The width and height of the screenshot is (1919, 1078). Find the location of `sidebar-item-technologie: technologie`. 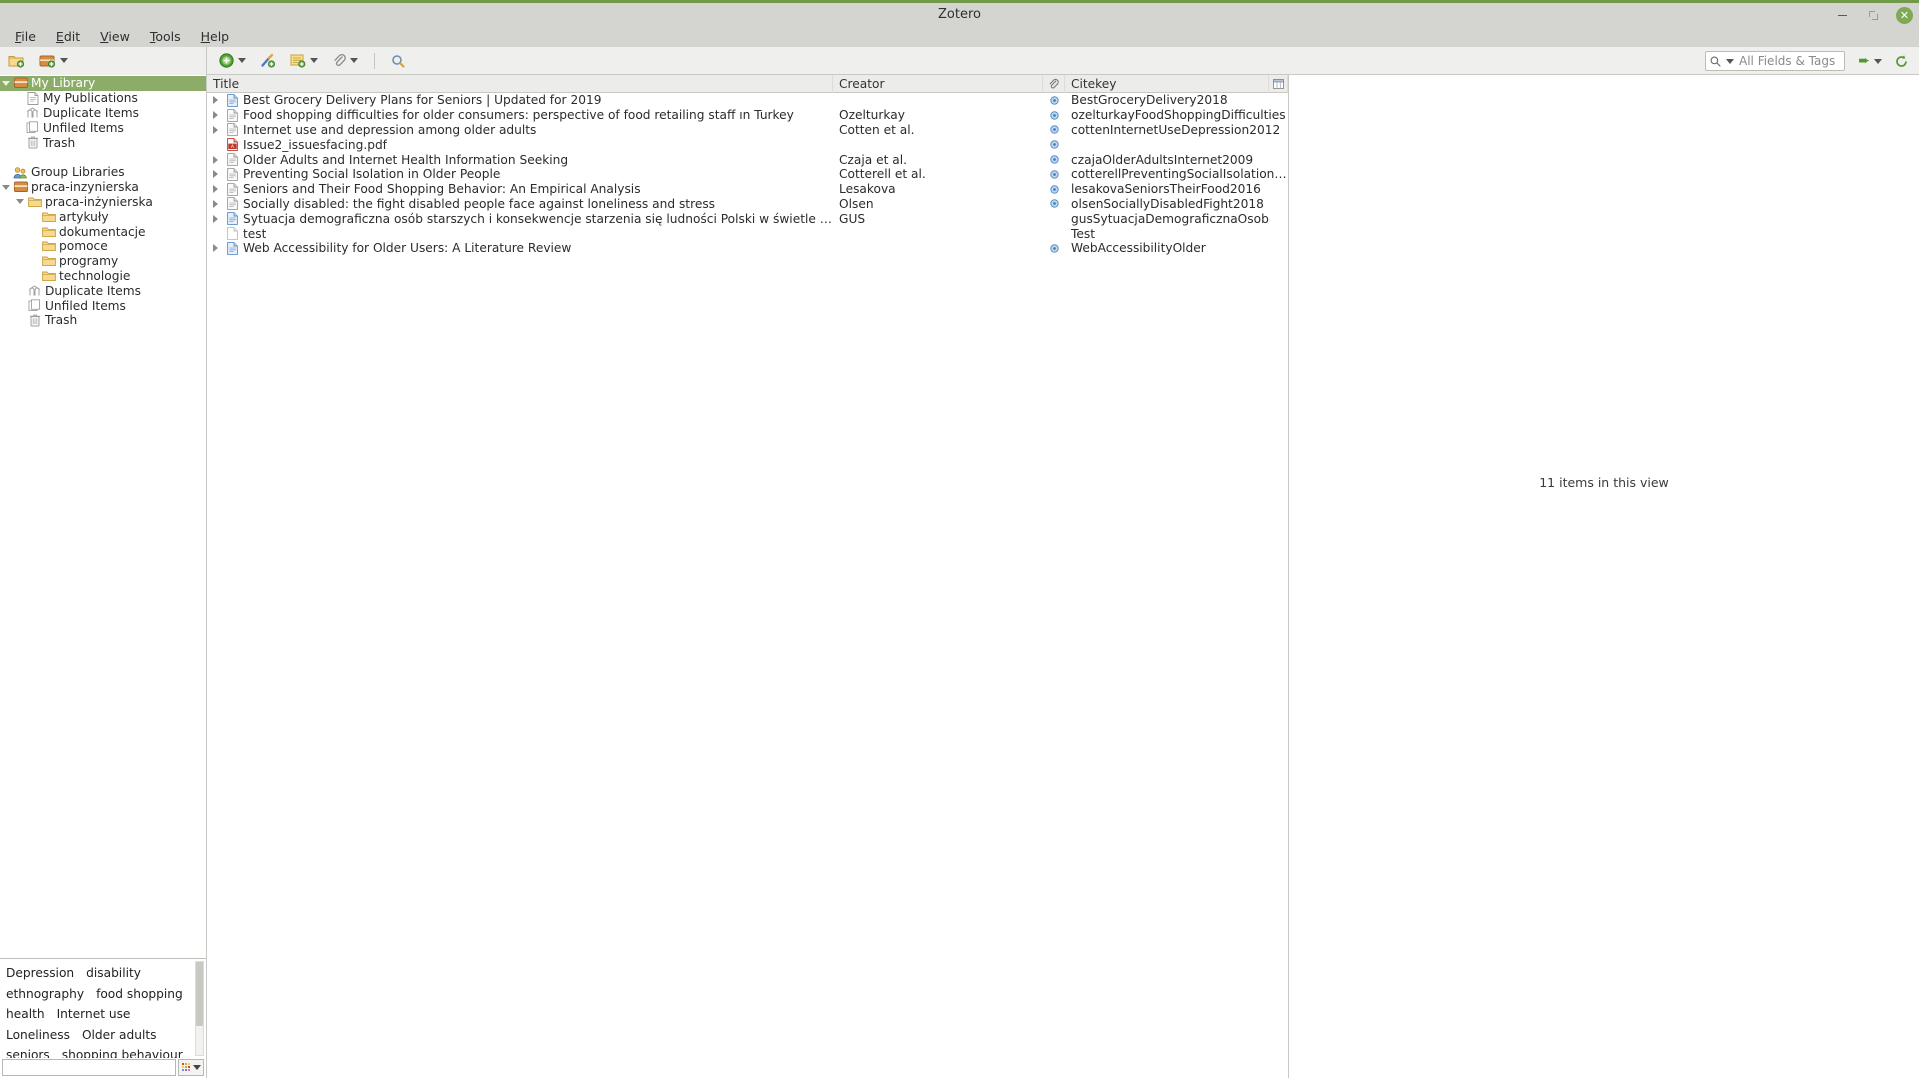

sidebar-item-technologie: technologie is located at coordinates (103, 276).